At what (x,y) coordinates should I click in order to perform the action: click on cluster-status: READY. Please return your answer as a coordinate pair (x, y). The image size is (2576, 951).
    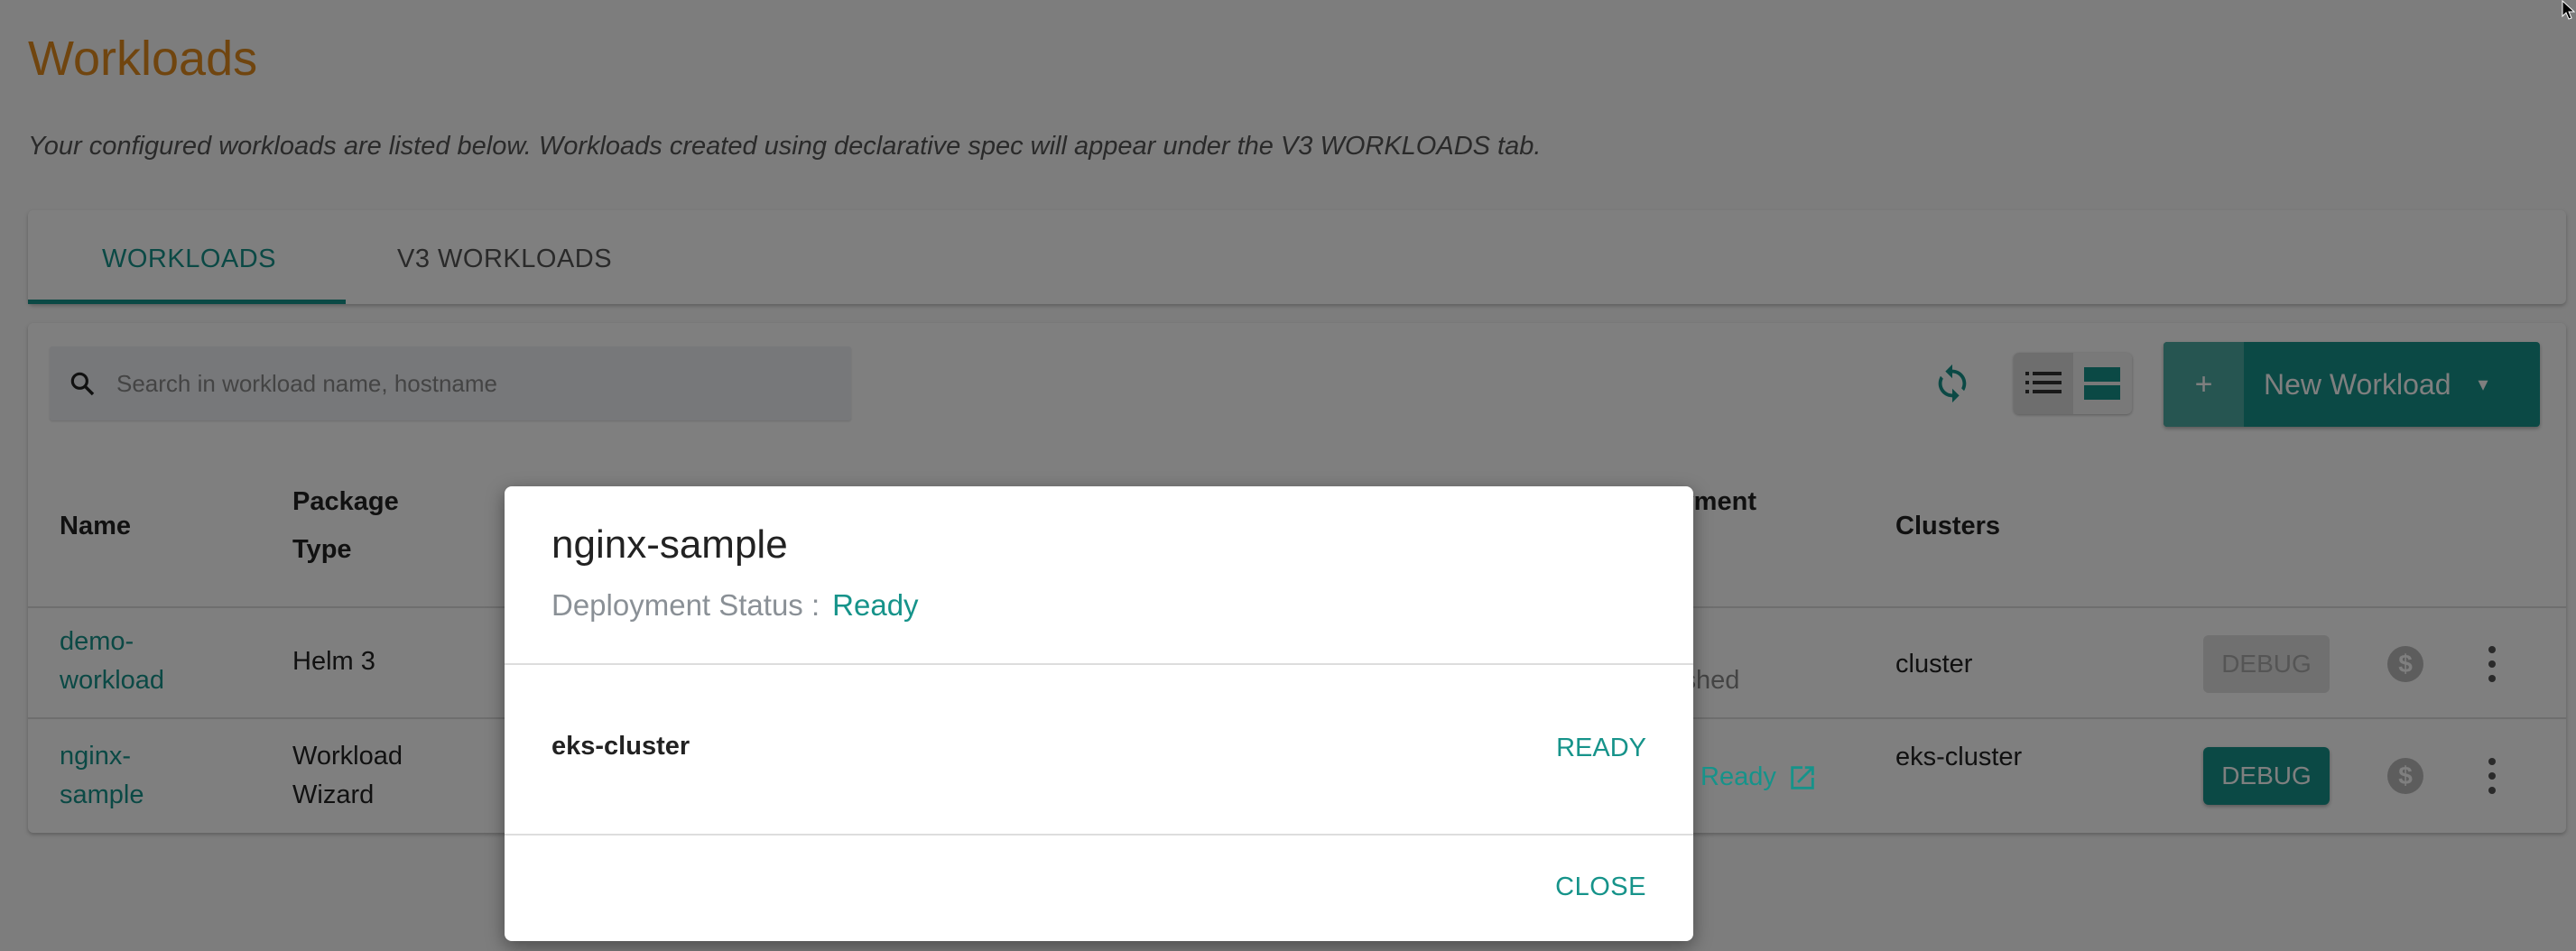
    Looking at the image, I should click on (1601, 748).